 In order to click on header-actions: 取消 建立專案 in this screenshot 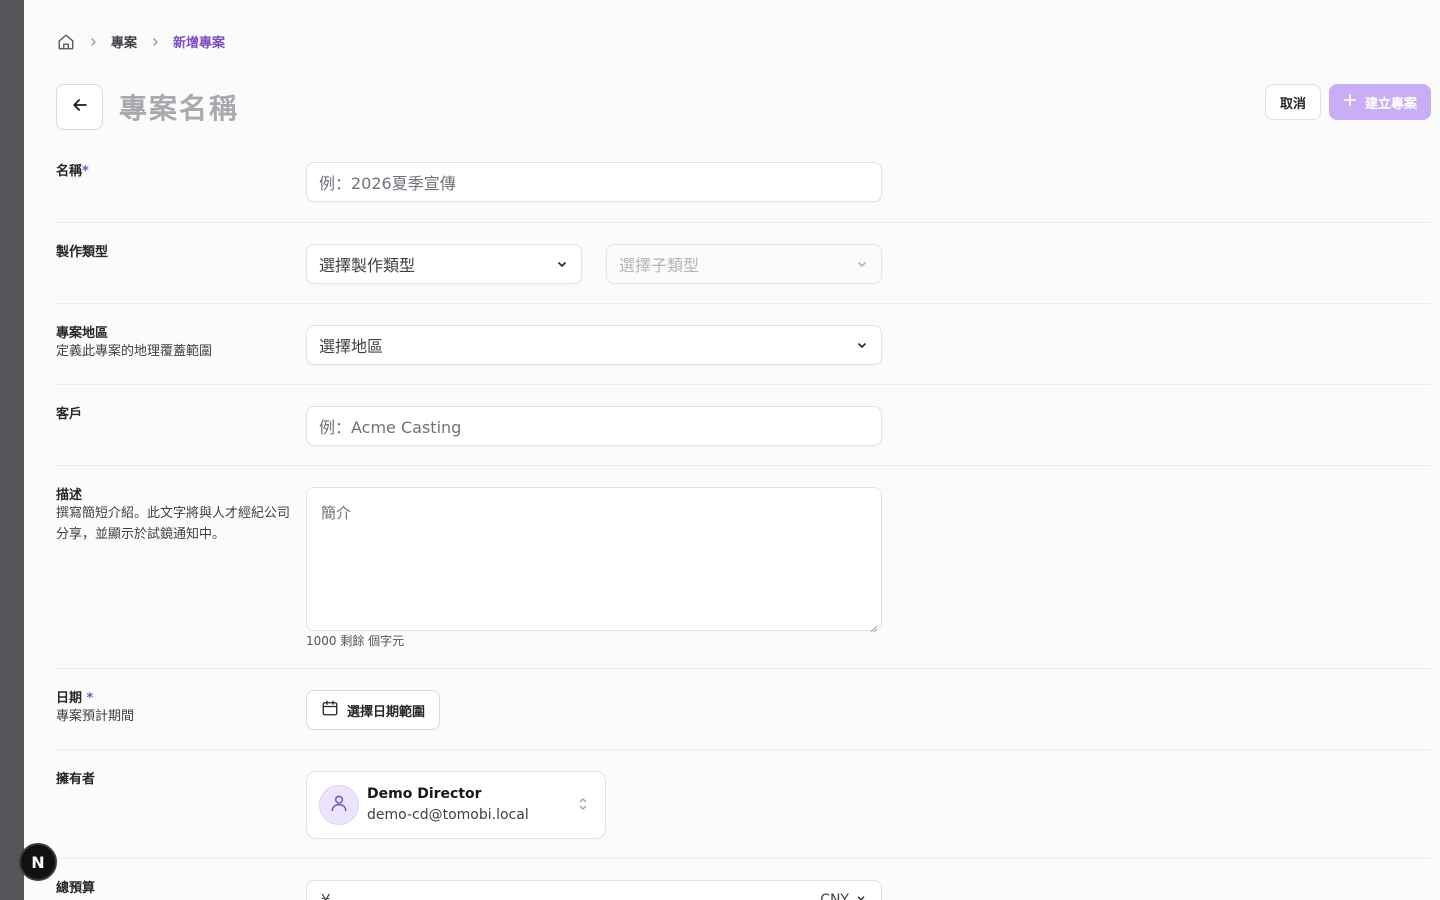, I will do `click(1347, 102)`.